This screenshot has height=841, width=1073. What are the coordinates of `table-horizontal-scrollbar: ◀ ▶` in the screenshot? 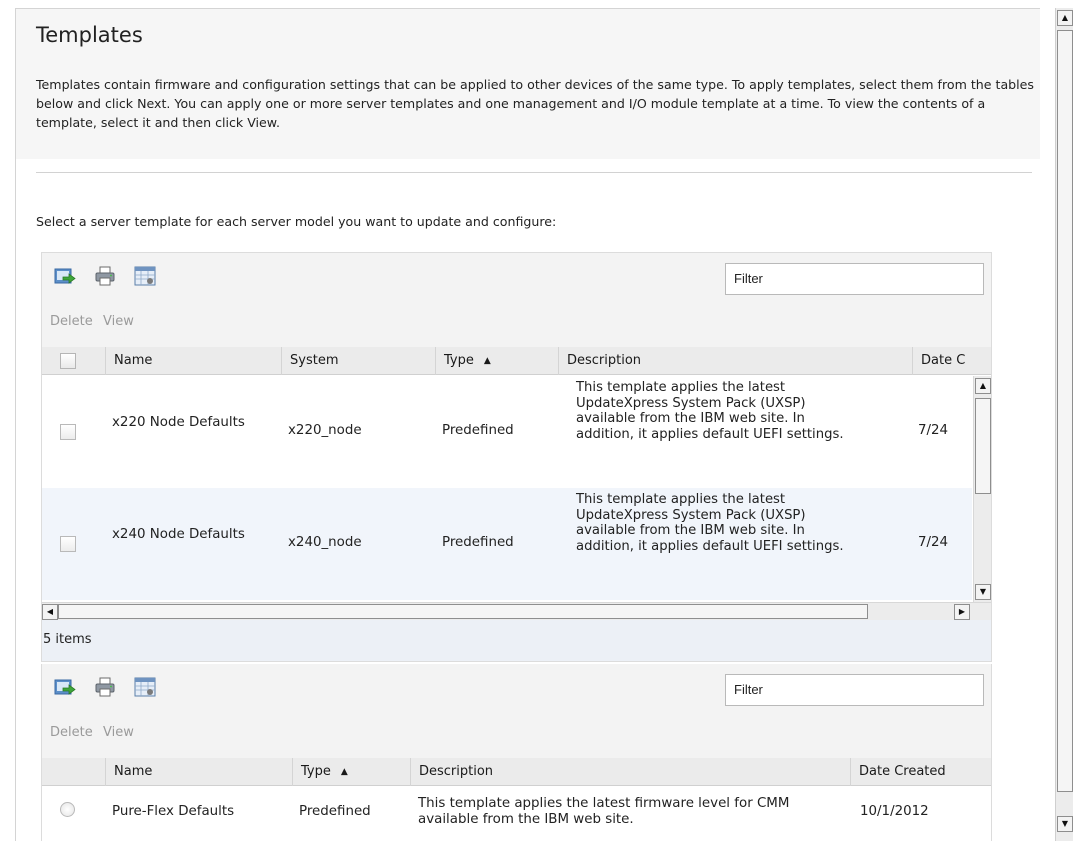 It's located at (516, 611).